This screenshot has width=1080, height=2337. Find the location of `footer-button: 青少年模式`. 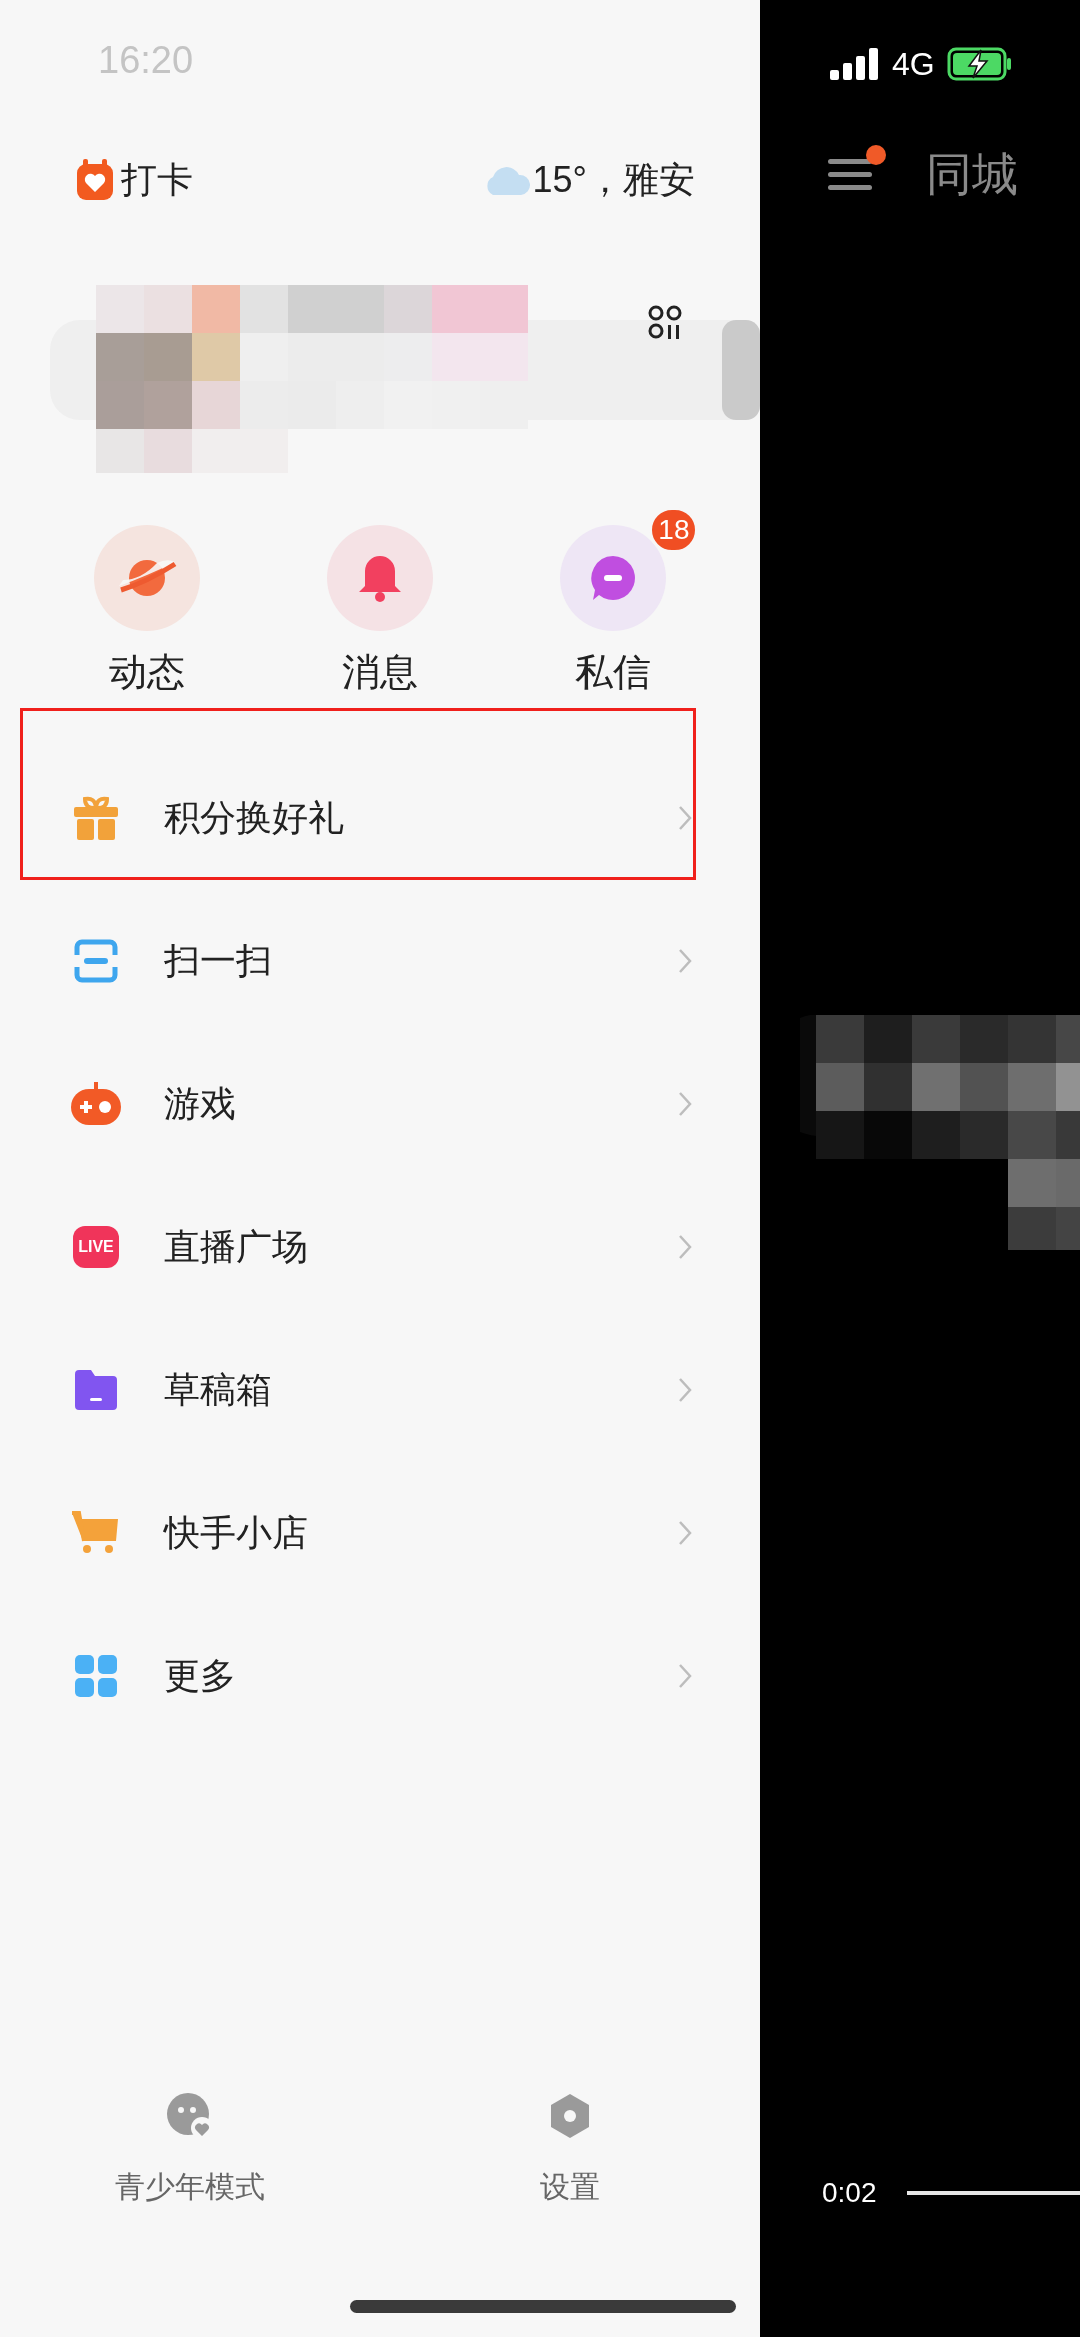

footer-button: 青少年模式 is located at coordinates (190, 2148).